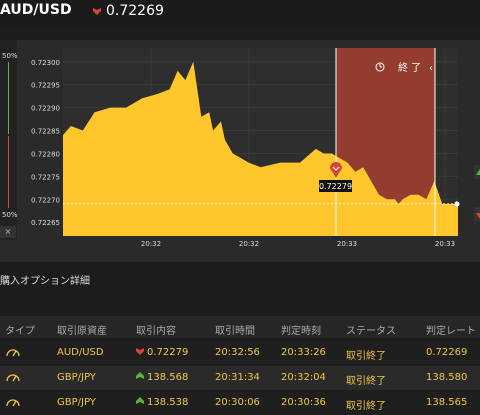 The image size is (480, 415). What do you see at coordinates (45, 200) in the screenshot?
I see `y-tick-label: 0.72270` at bounding box center [45, 200].